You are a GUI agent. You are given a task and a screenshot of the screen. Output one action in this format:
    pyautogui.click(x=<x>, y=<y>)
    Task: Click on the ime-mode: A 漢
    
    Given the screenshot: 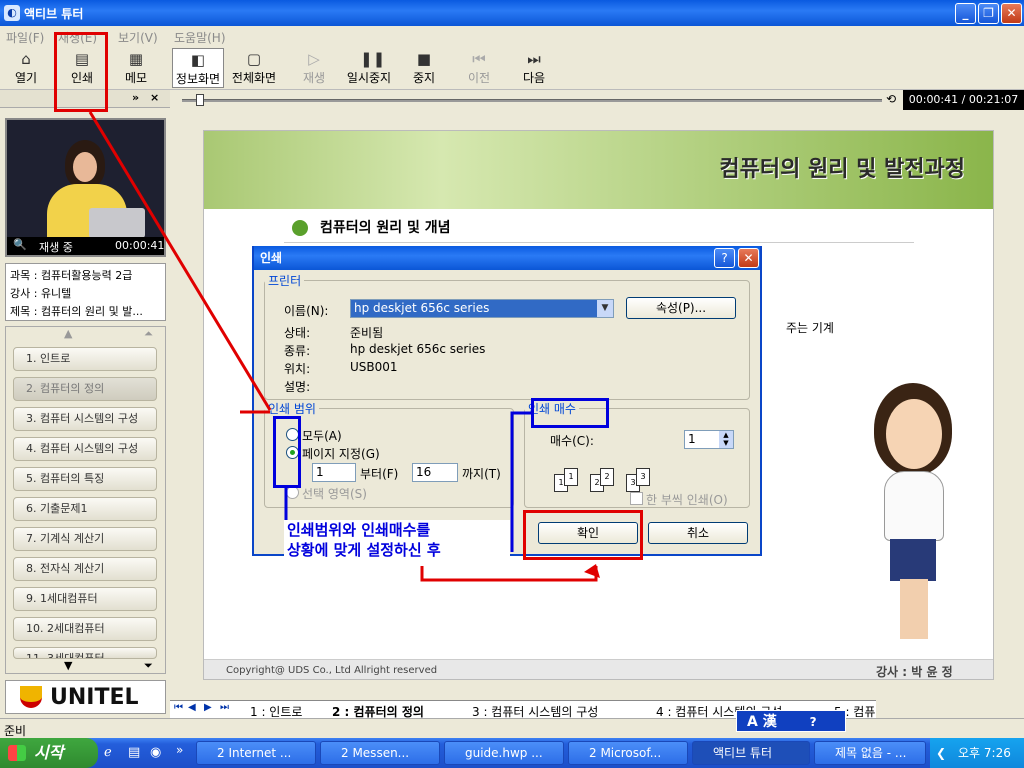 What is the action you would take?
    pyautogui.click(x=762, y=722)
    